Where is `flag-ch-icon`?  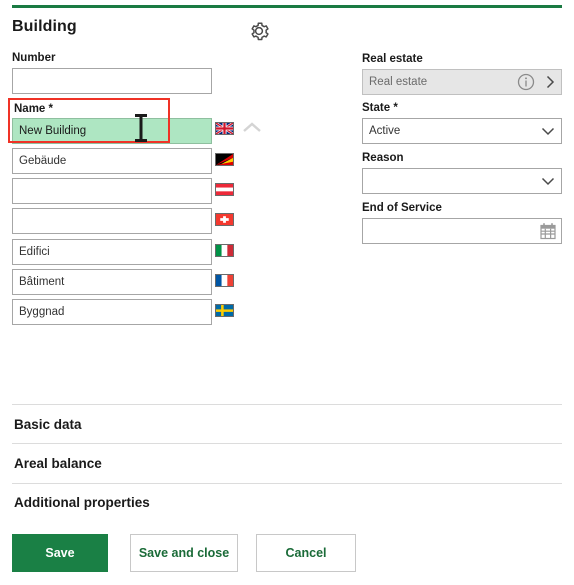
flag-ch-icon is located at coordinates (224, 219).